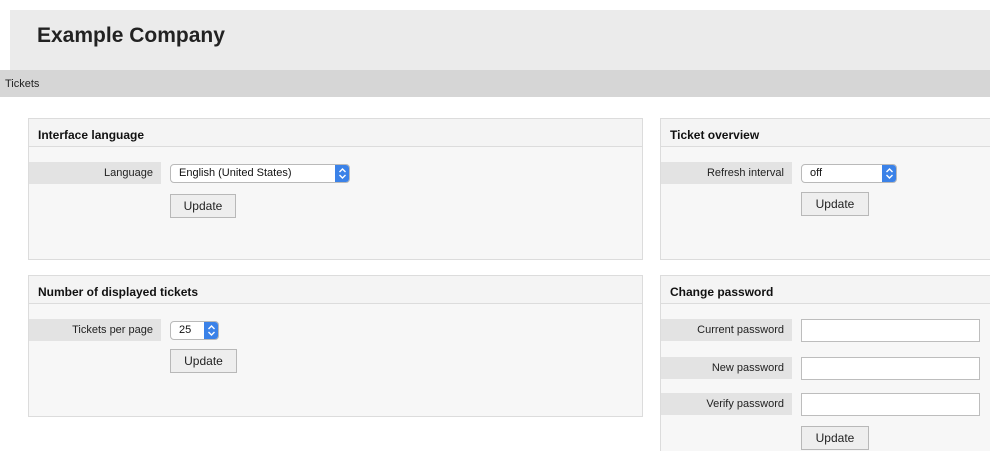 Image resolution: width=990 pixels, height=451 pixels. I want to click on current-password-label: Current password, so click(726, 330).